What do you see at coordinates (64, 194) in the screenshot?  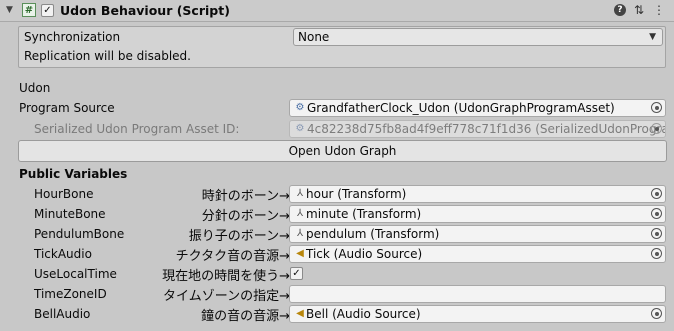 I see `variable-label-hourbone: HourBone` at bounding box center [64, 194].